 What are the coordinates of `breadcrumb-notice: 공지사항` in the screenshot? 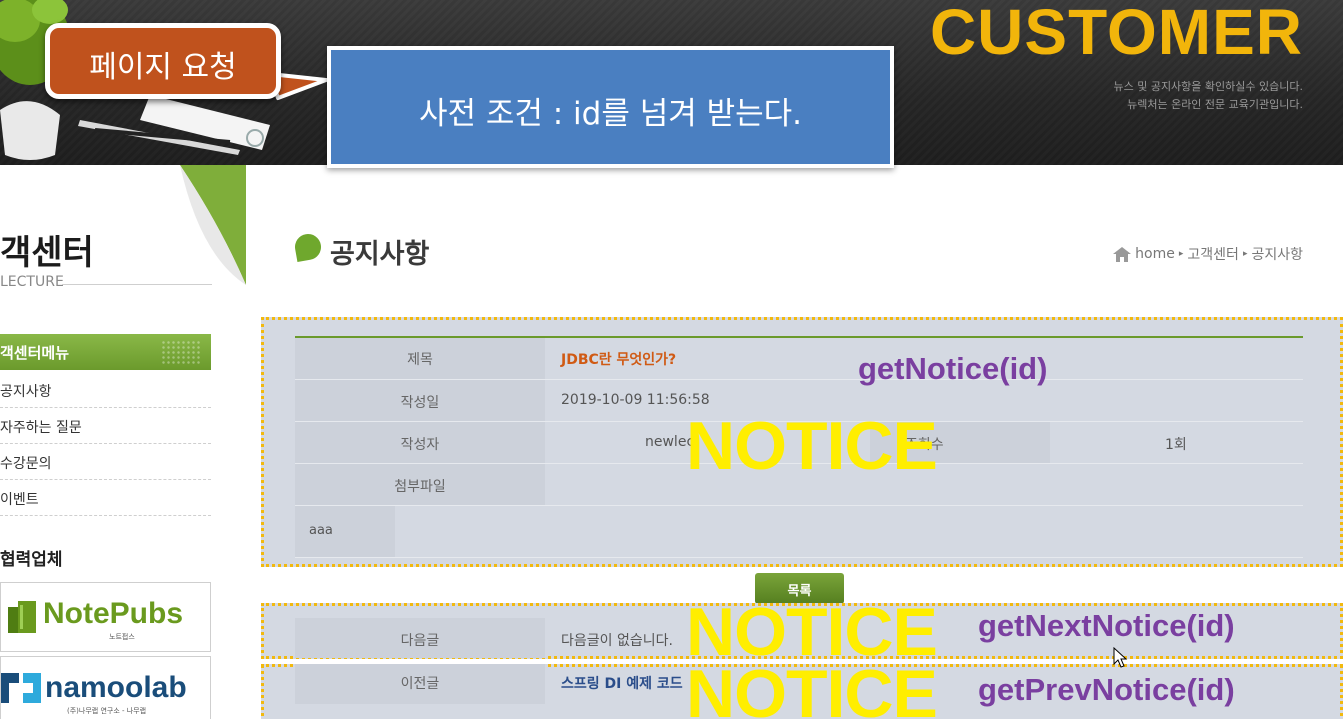 It's located at (1277, 255).